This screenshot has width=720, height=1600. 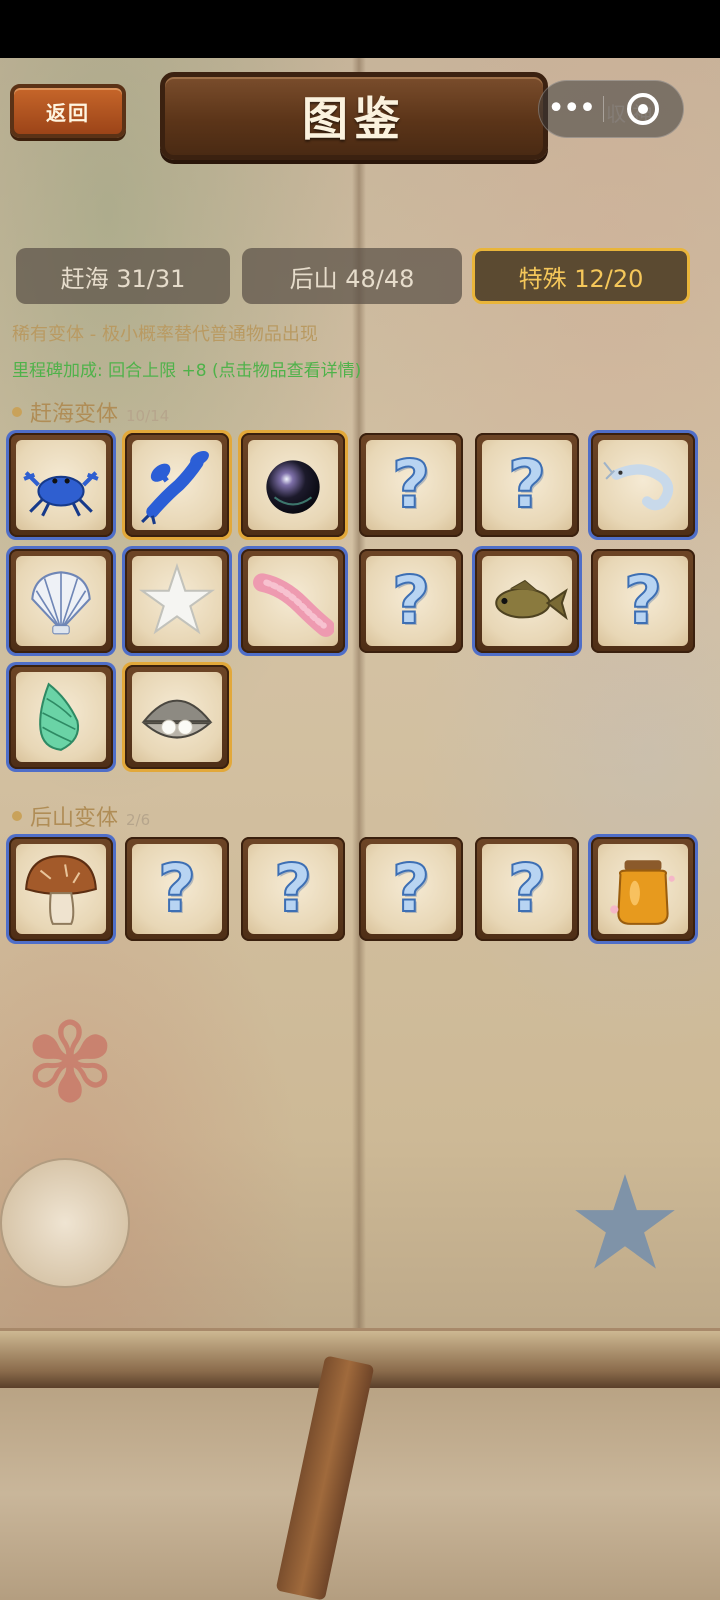 What do you see at coordinates (581, 276) in the screenshot?
I see `tab-special: 特殊 12/20` at bounding box center [581, 276].